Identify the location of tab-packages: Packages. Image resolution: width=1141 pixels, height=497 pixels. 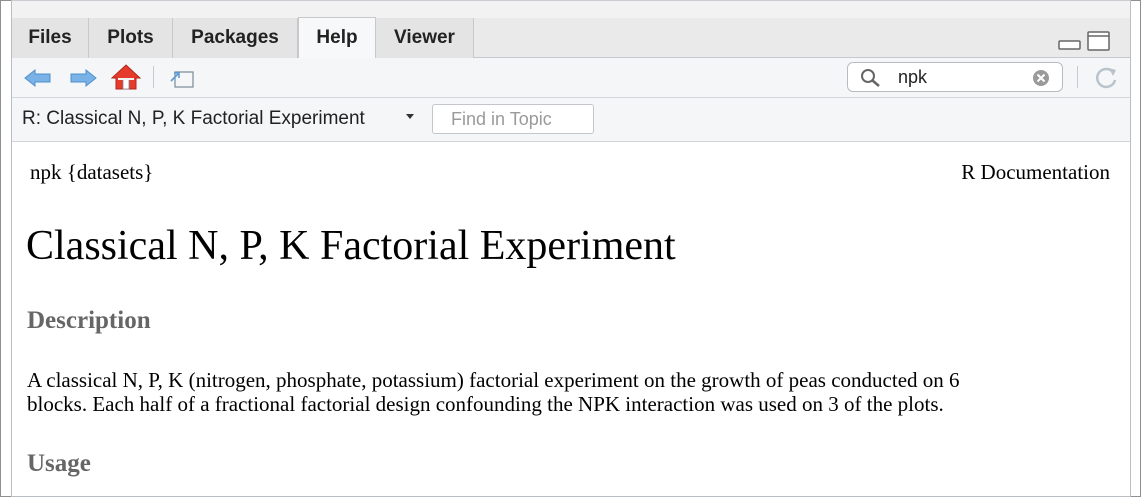
(235, 38).